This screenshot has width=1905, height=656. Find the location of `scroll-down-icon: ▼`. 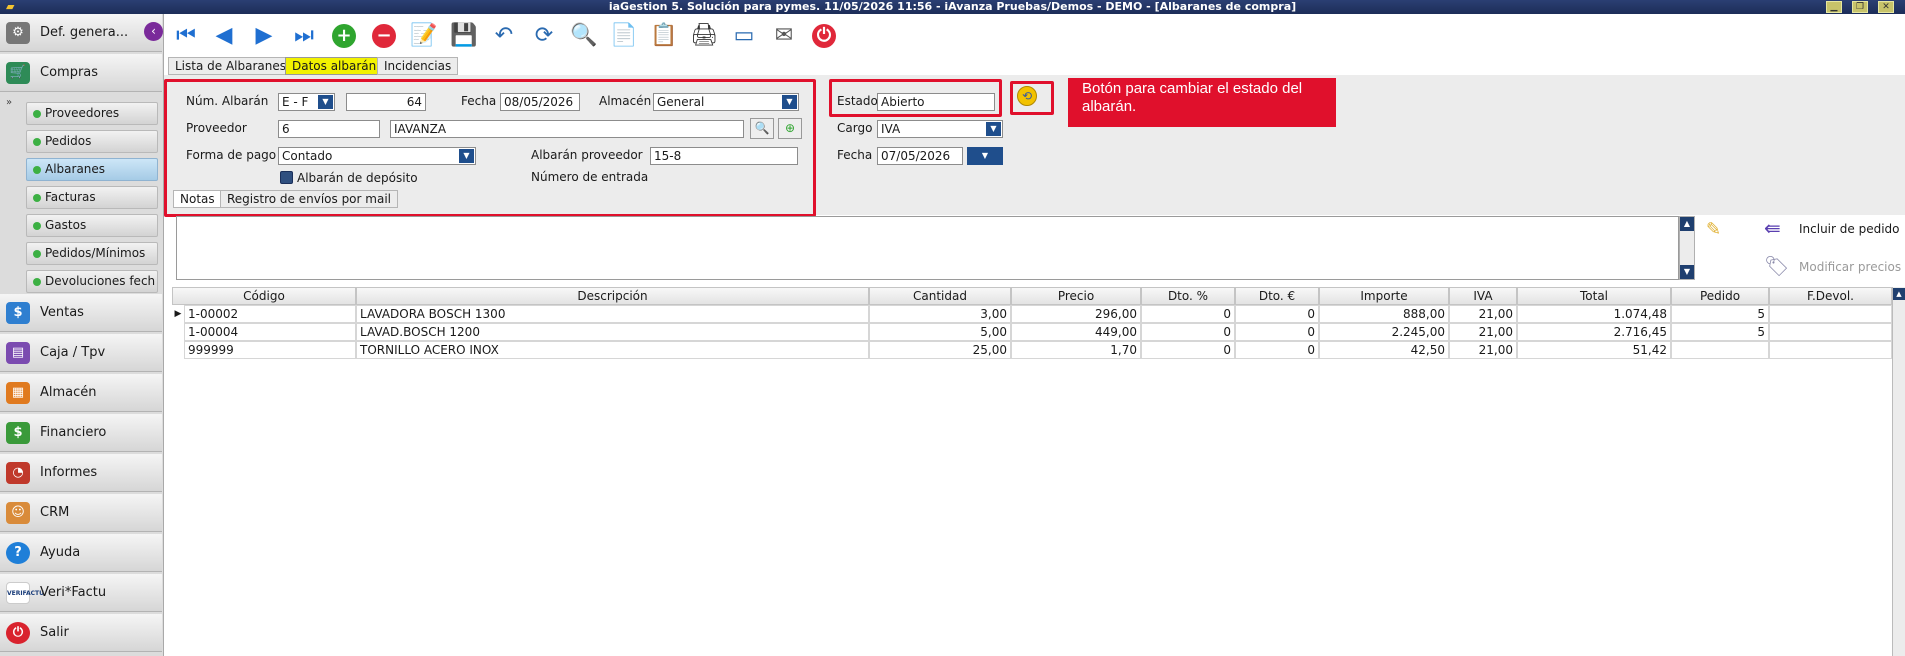

scroll-down-icon: ▼ is located at coordinates (1687, 272).